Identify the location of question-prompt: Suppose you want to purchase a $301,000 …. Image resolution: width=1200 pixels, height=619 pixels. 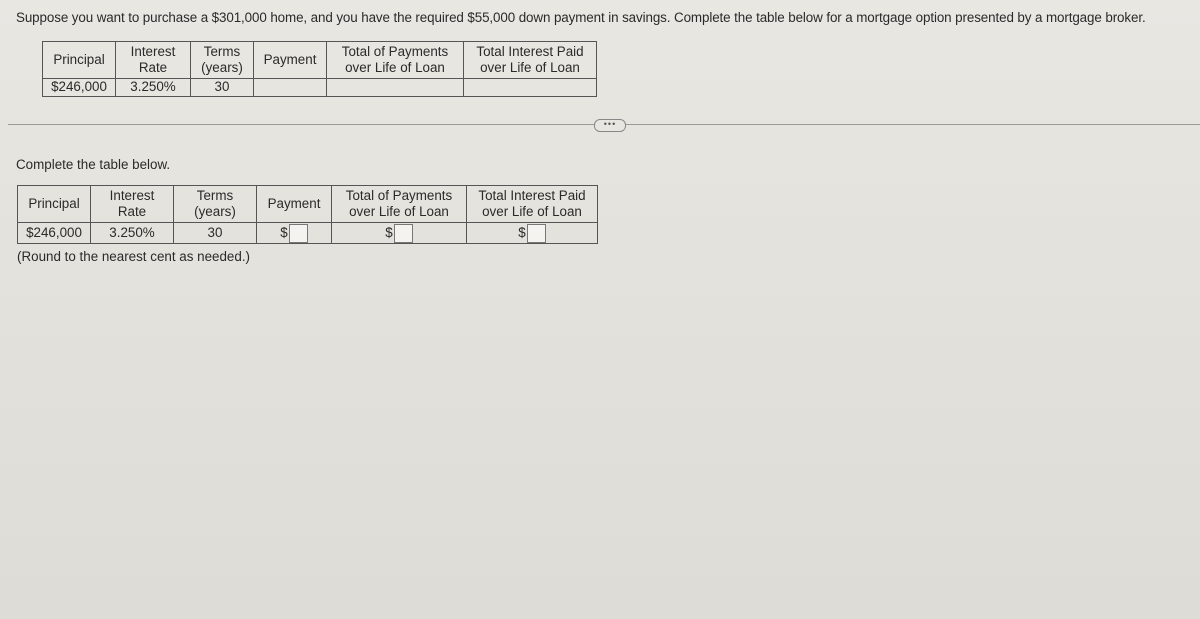
(581, 17).